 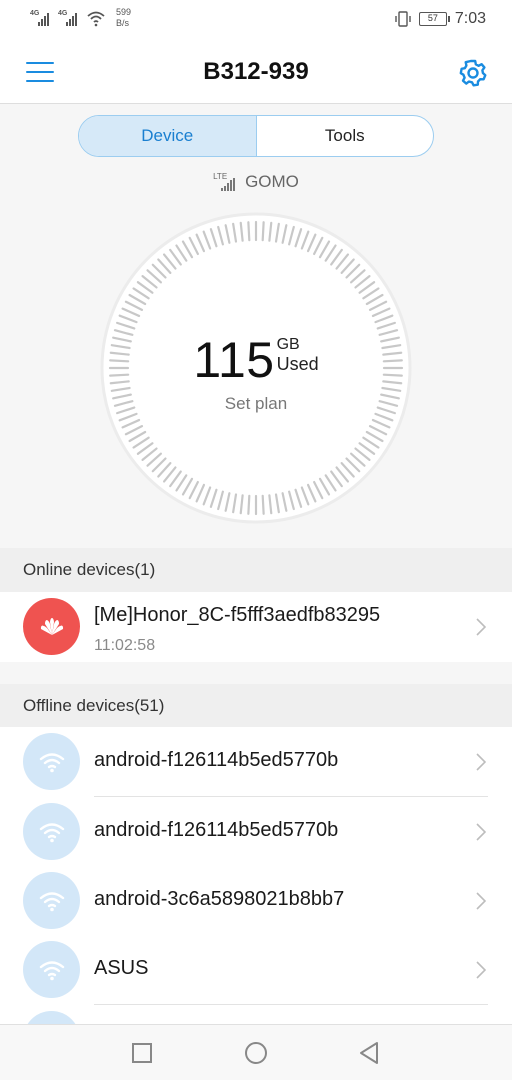 I want to click on status-bar-left: 4G 4G 599 B/s, so click(x=80, y=18).